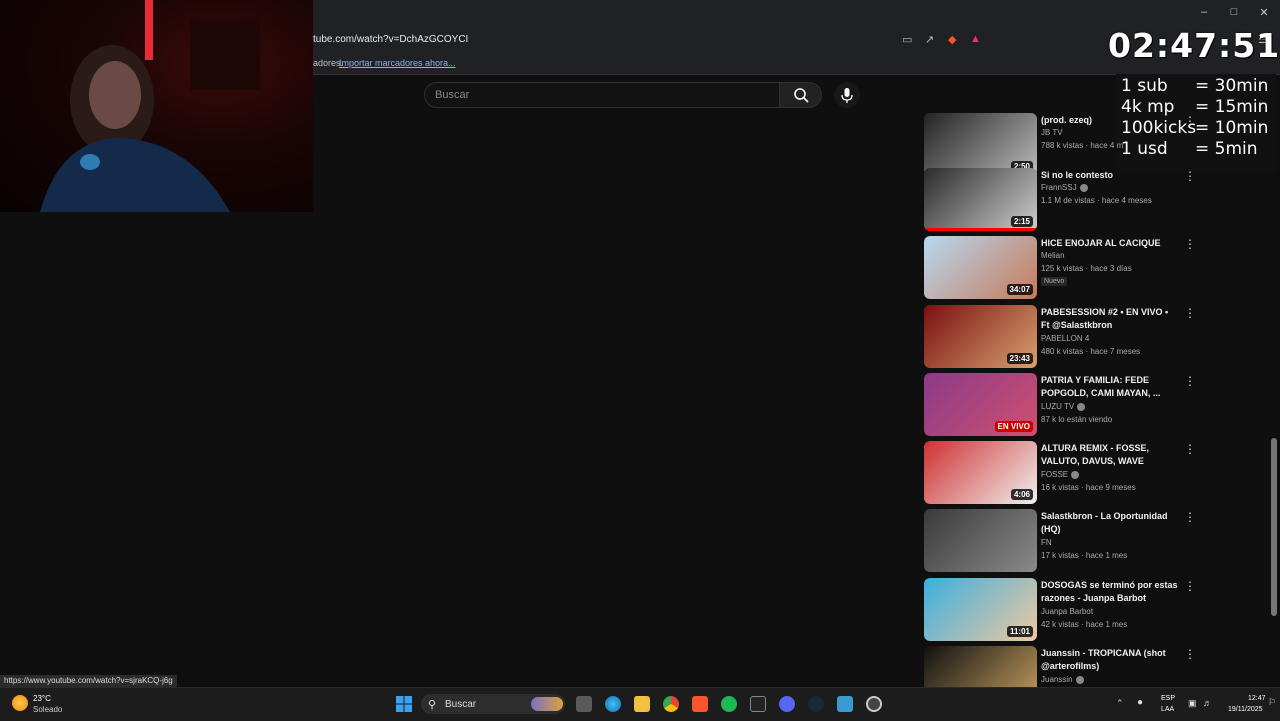  I want to click on channel-name: Juanpa Barbot, so click(1067, 611).